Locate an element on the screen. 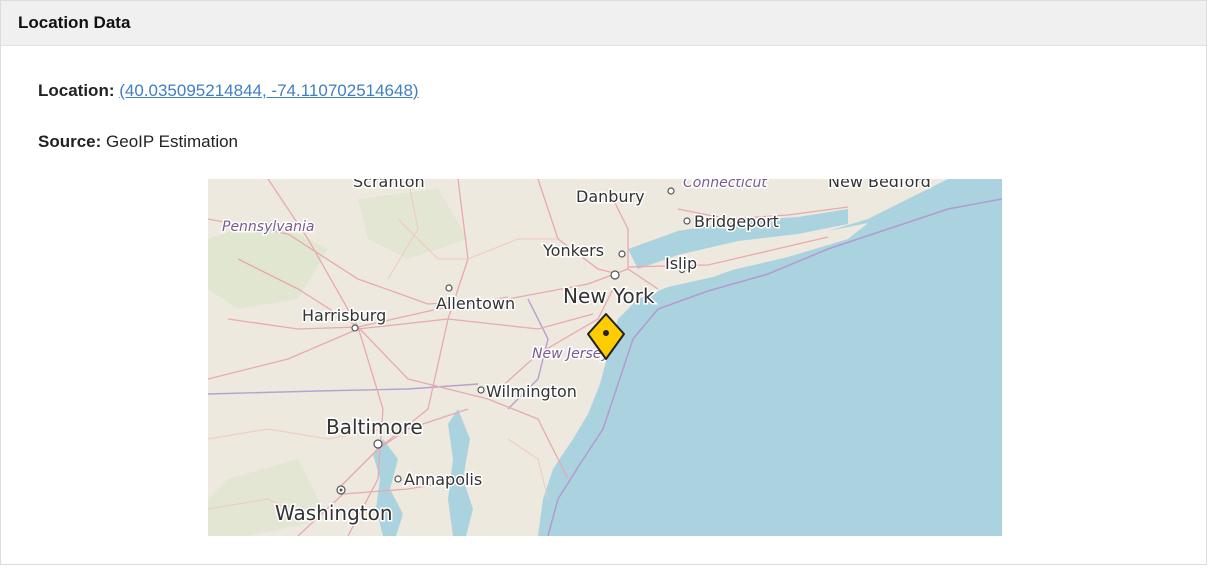  new-york-dot is located at coordinates (615, 275).